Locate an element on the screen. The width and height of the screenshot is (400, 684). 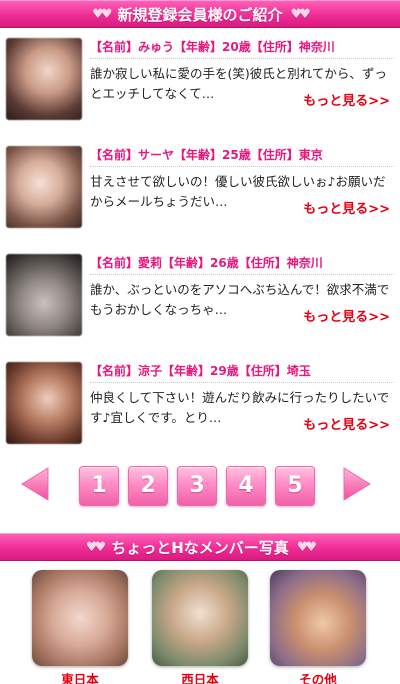
page-button-1: 1 is located at coordinates (99, 486).